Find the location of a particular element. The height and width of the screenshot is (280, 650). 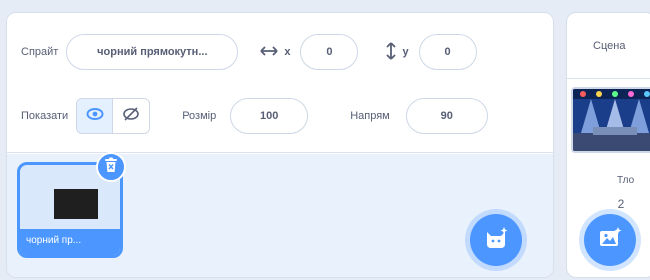

x-coordinate-group: x is located at coordinates (275, 52).